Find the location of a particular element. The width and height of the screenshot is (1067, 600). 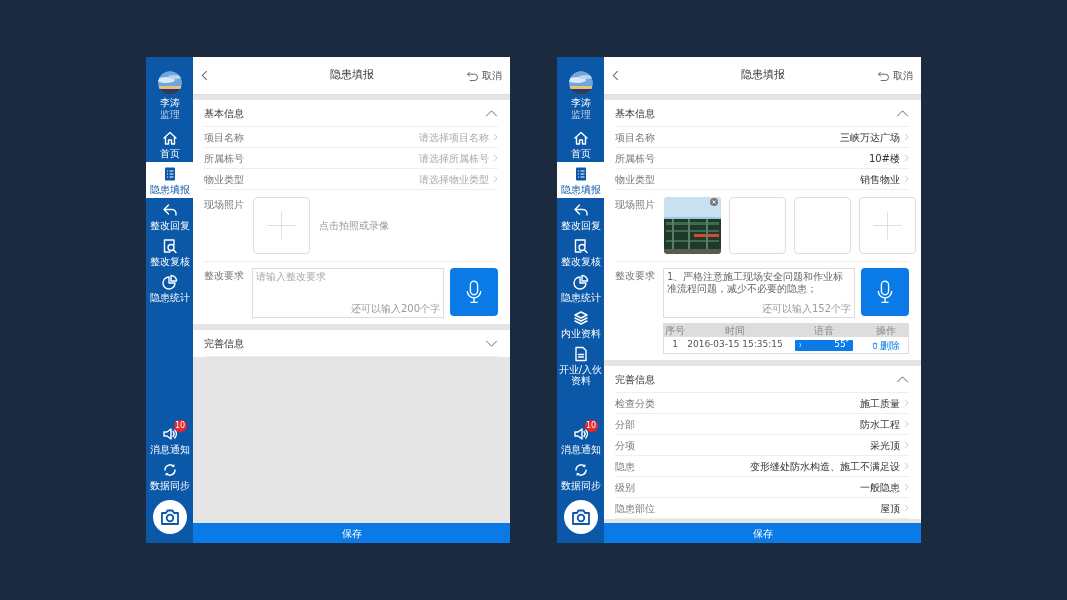

select-field: 采光顶 is located at coordinates (889, 445).